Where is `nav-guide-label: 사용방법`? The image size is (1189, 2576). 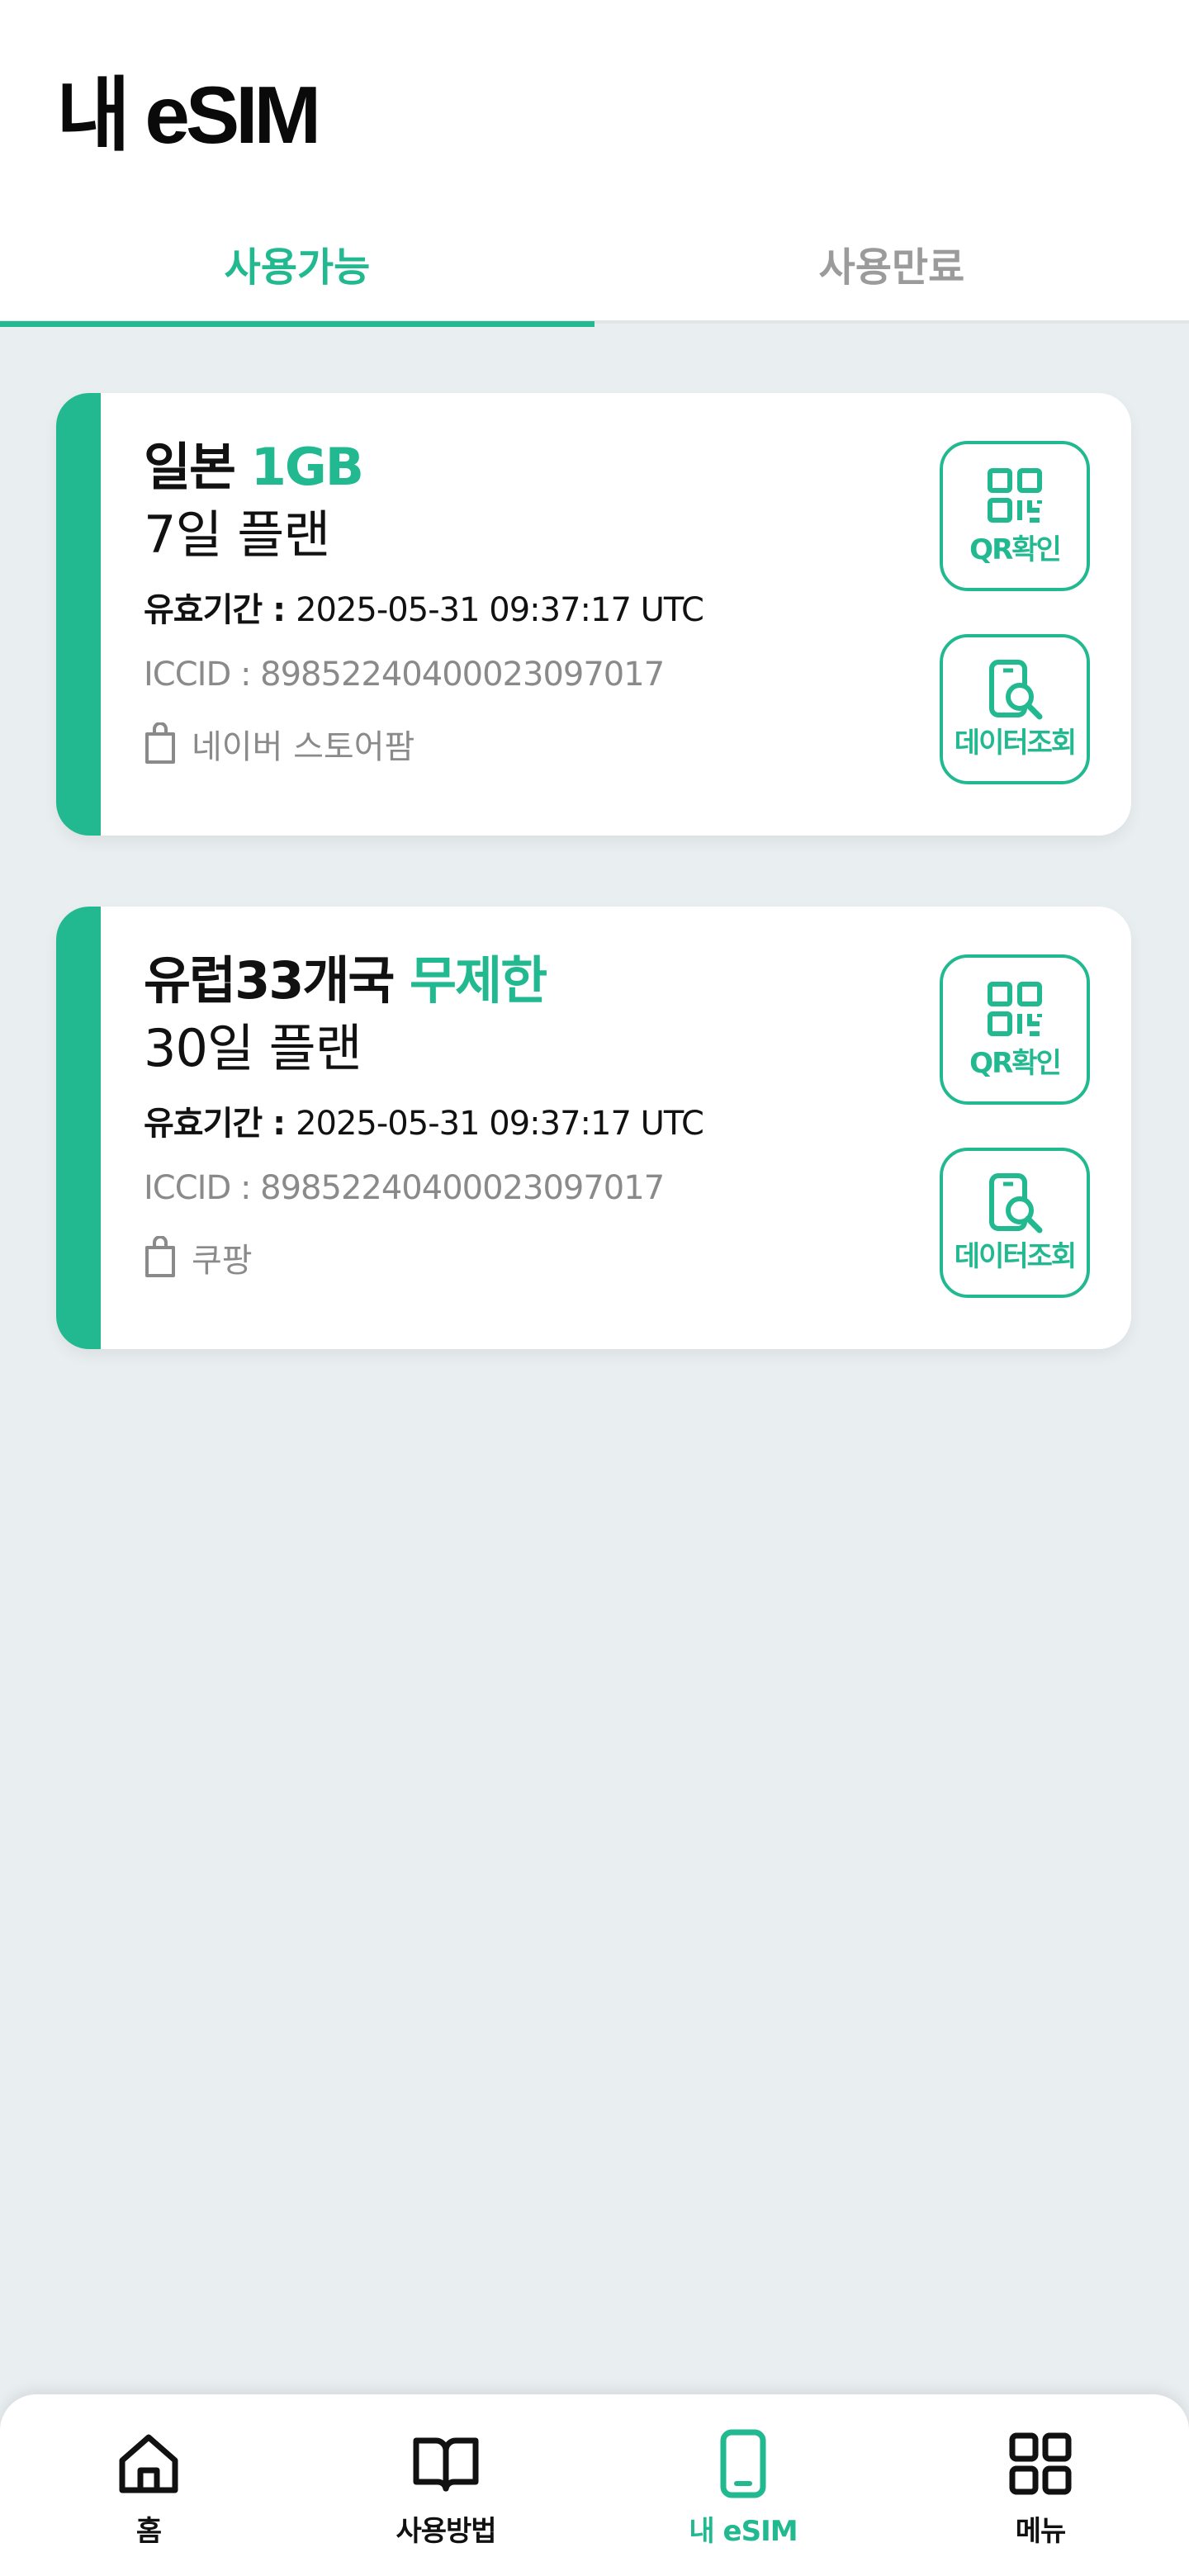 nav-guide-label: 사용방법 is located at coordinates (446, 2531).